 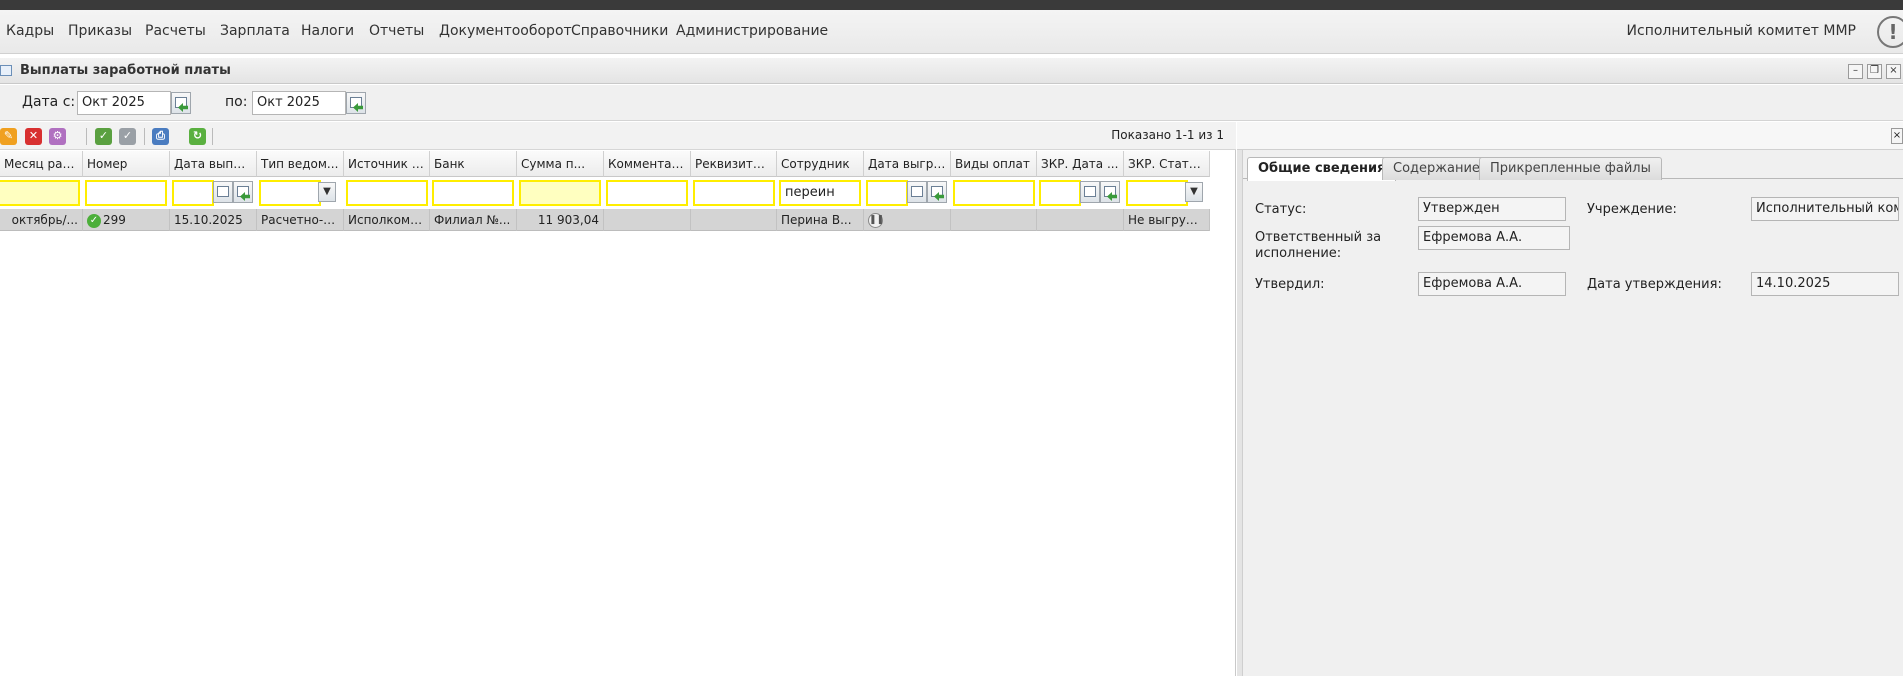 What do you see at coordinates (100, 31) in the screenshot?
I see `menu-orders: Приказы` at bounding box center [100, 31].